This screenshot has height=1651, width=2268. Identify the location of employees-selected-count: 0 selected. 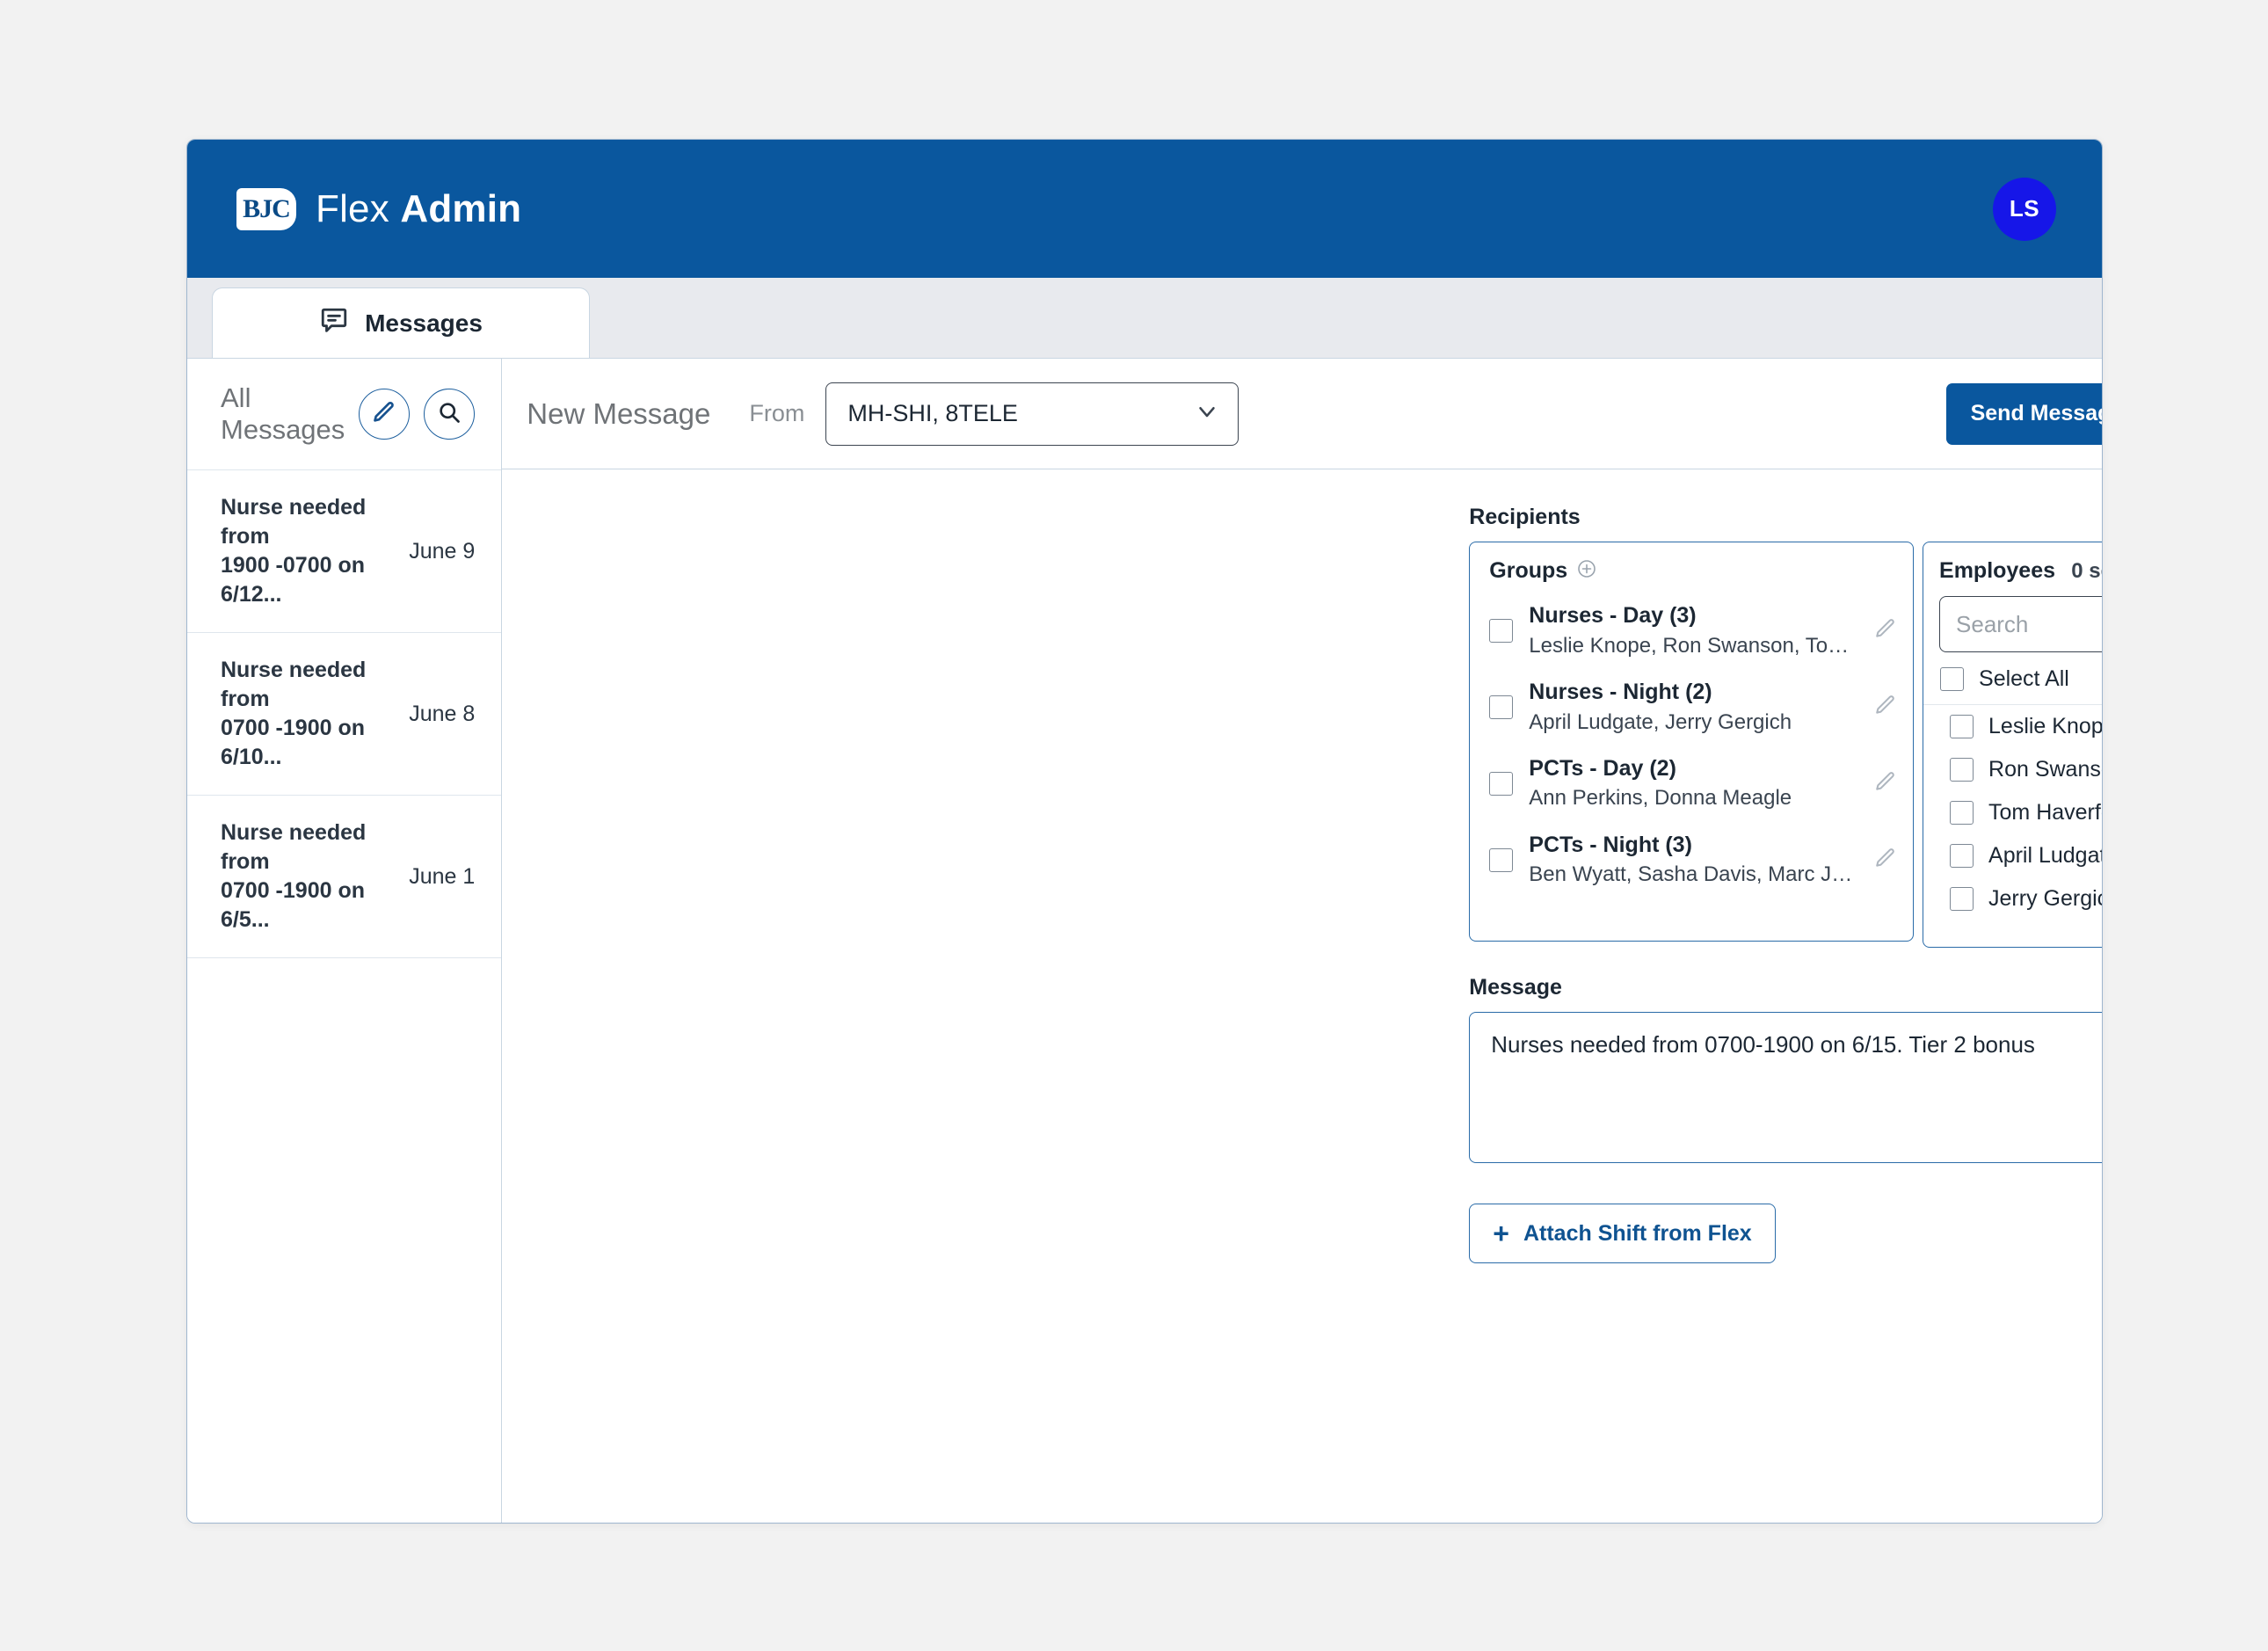
(2086, 571).